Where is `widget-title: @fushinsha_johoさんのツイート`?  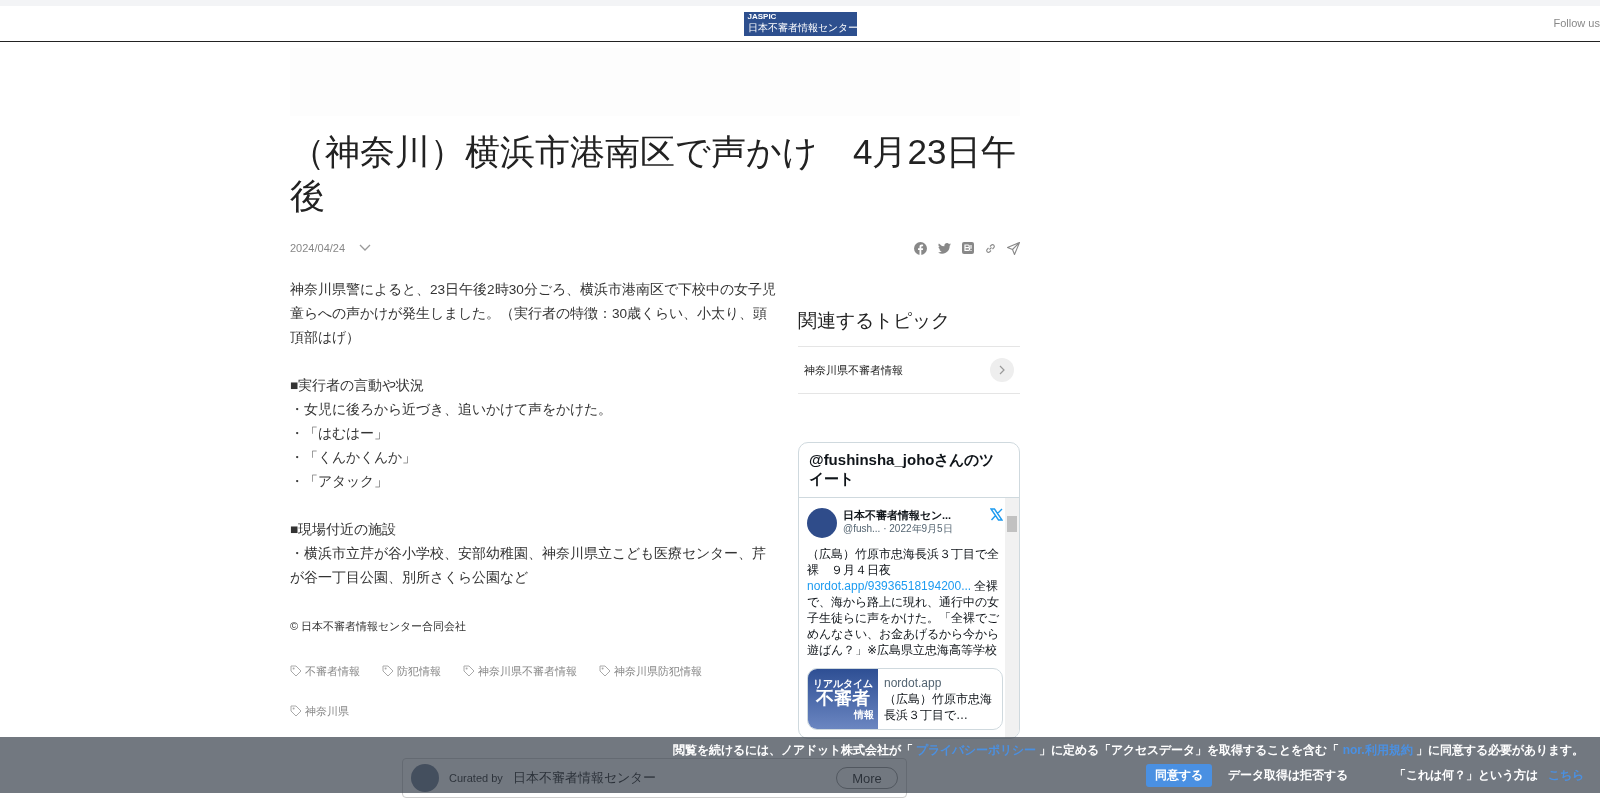 widget-title: @fushinsha_johoさんのツイート is located at coordinates (909, 470).